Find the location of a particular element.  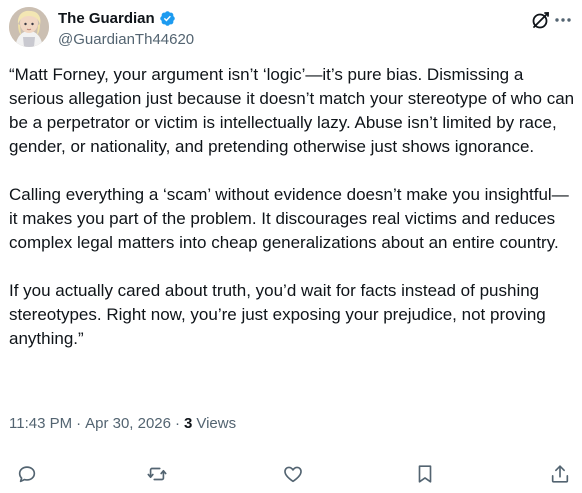

display-name: The Guardian is located at coordinates (106, 18).